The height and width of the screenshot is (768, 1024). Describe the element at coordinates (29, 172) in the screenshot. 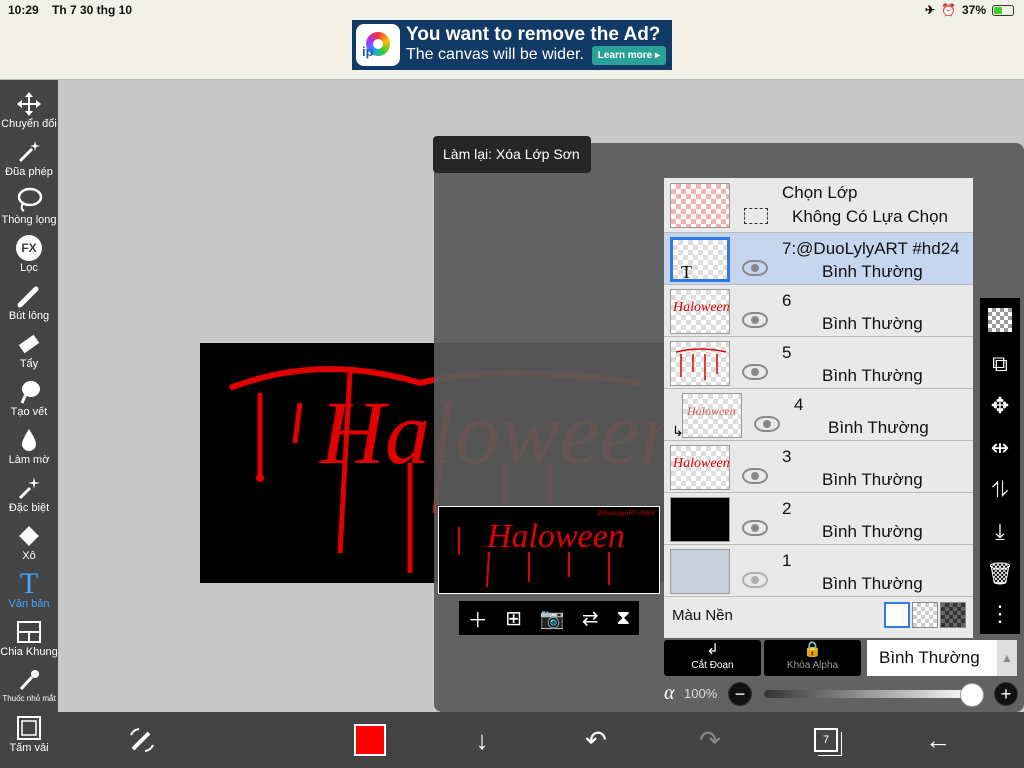

I see `tool-label: Đũa phép` at that location.